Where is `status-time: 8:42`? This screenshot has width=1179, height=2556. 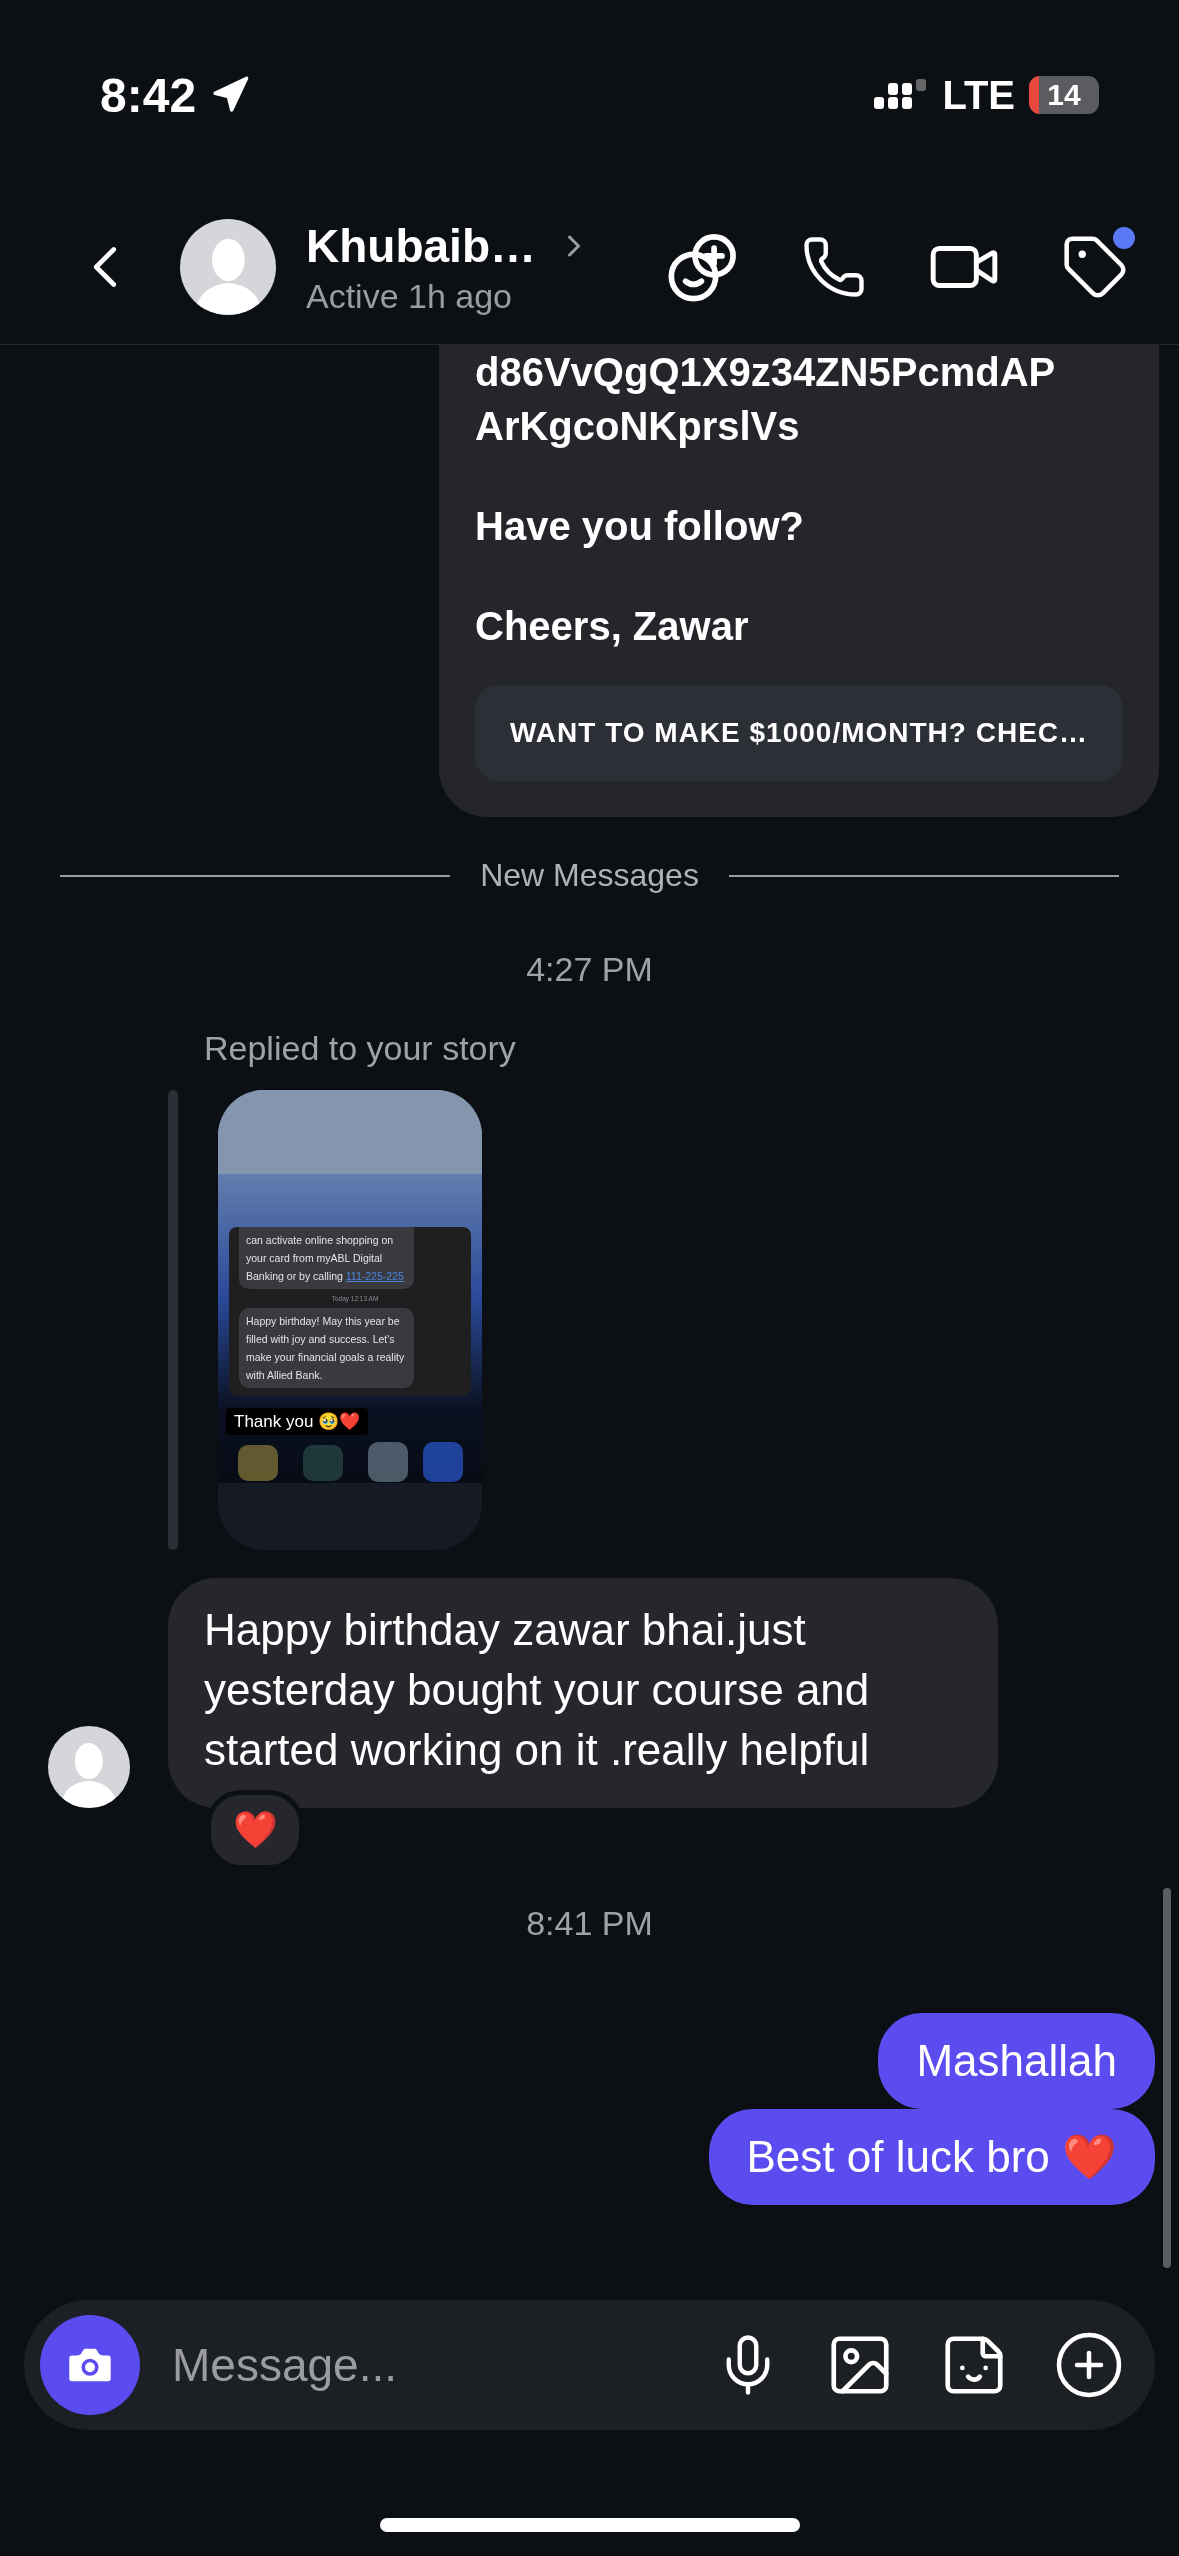 status-time: 8:42 is located at coordinates (148, 95).